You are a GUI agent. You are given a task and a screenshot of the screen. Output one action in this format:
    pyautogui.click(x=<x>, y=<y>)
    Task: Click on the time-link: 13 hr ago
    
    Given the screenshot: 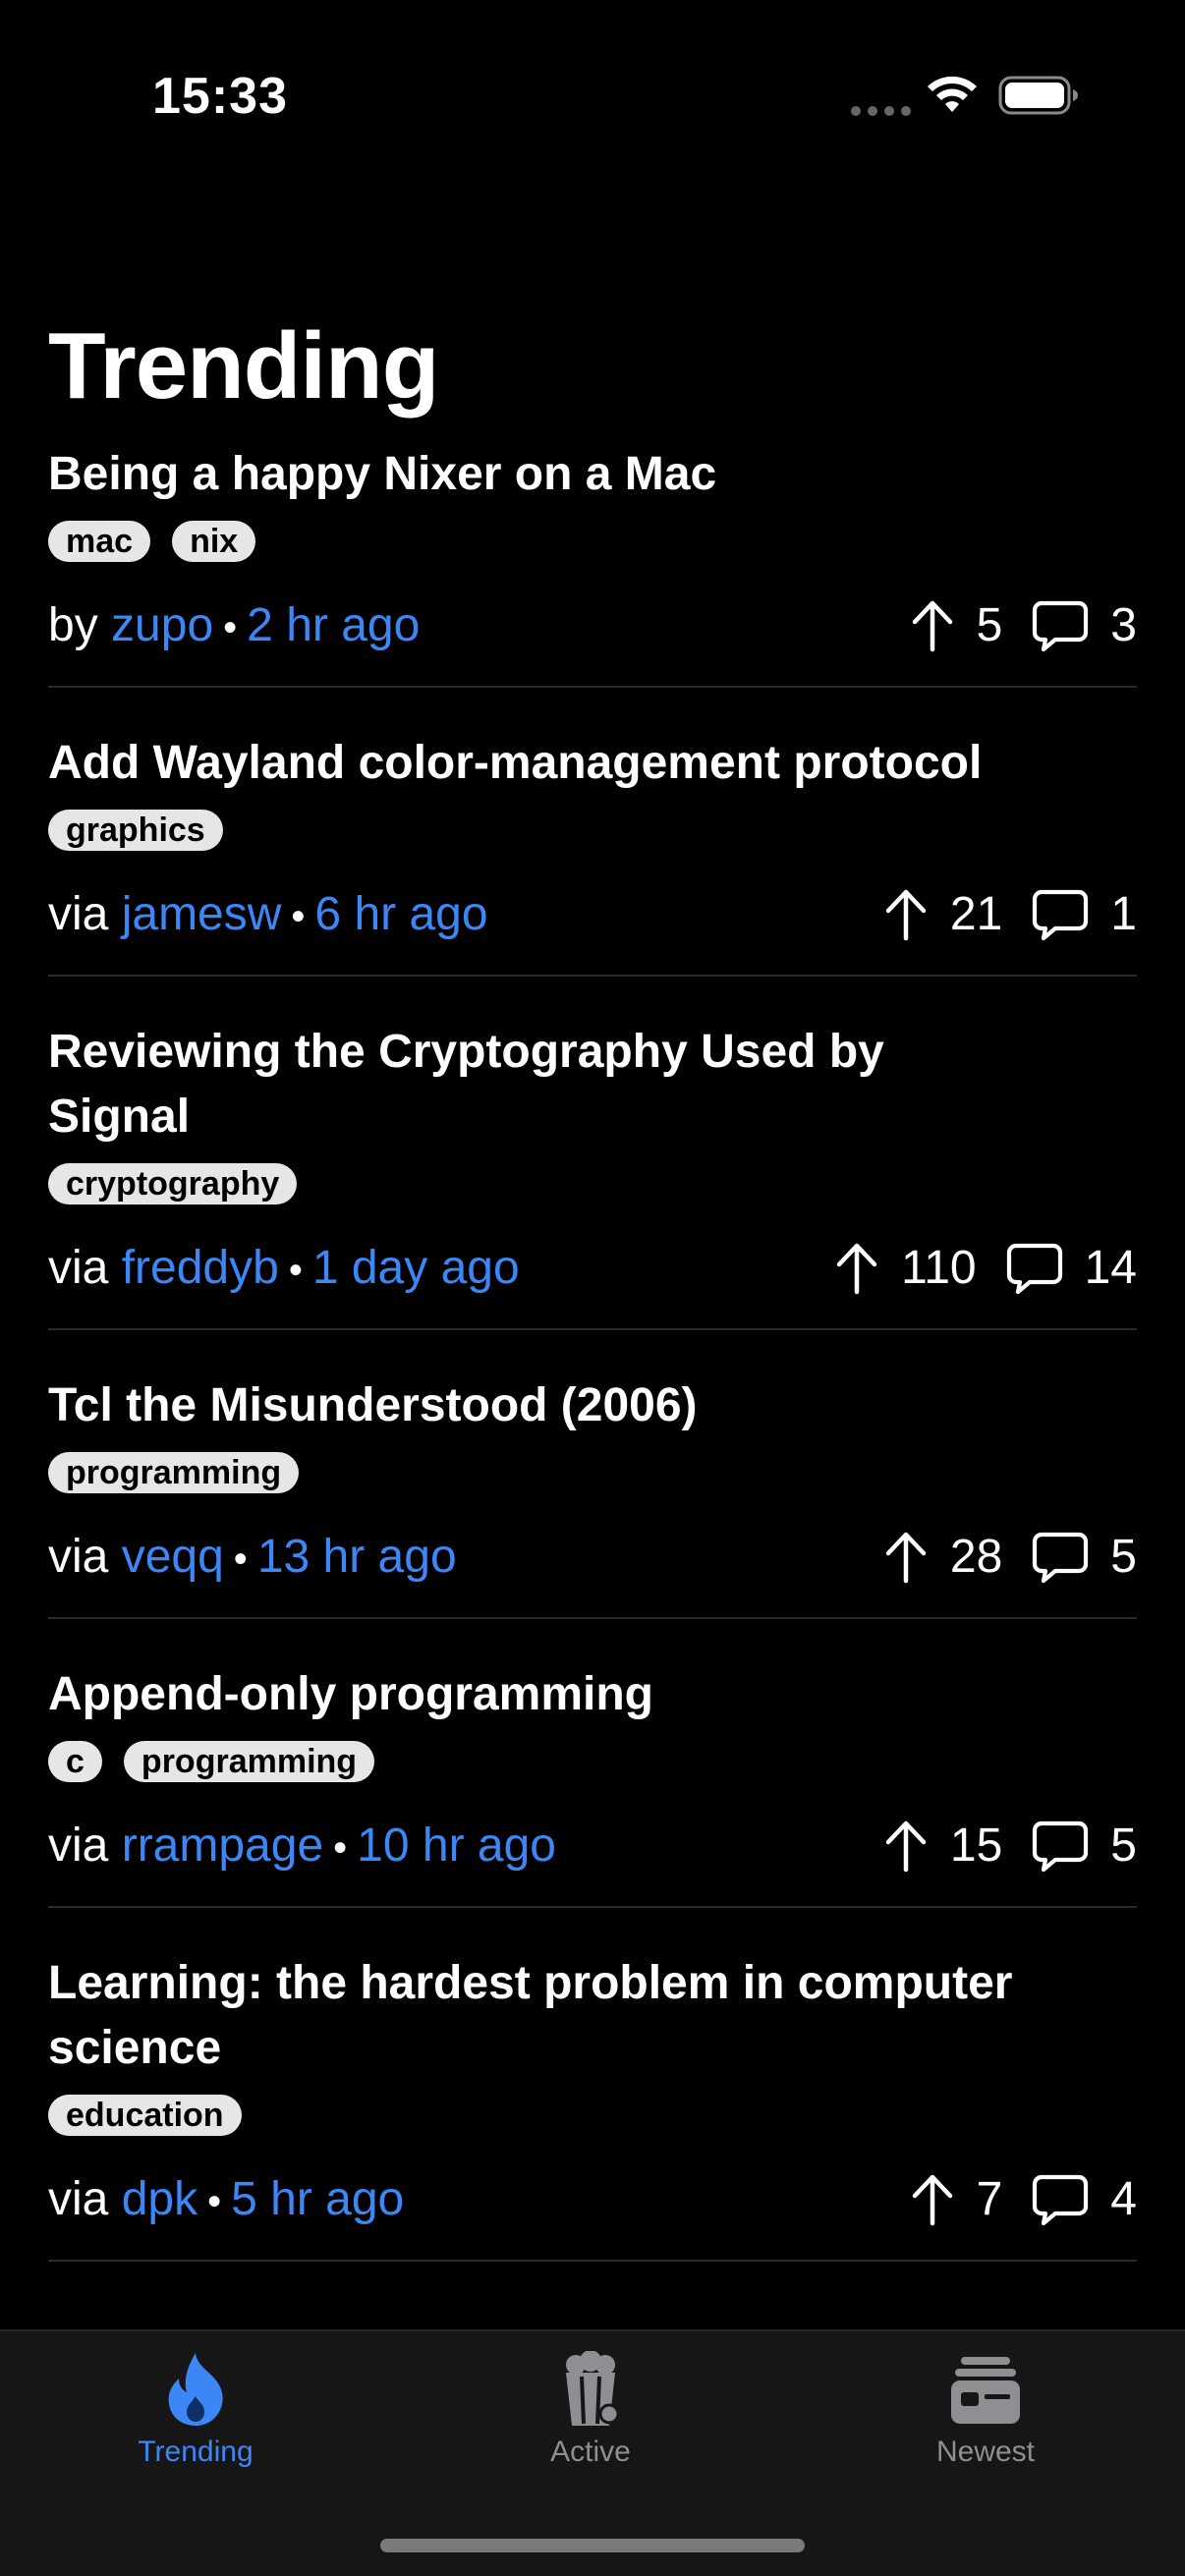 What is the action you would take?
    pyautogui.click(x=357, y=1557)
    